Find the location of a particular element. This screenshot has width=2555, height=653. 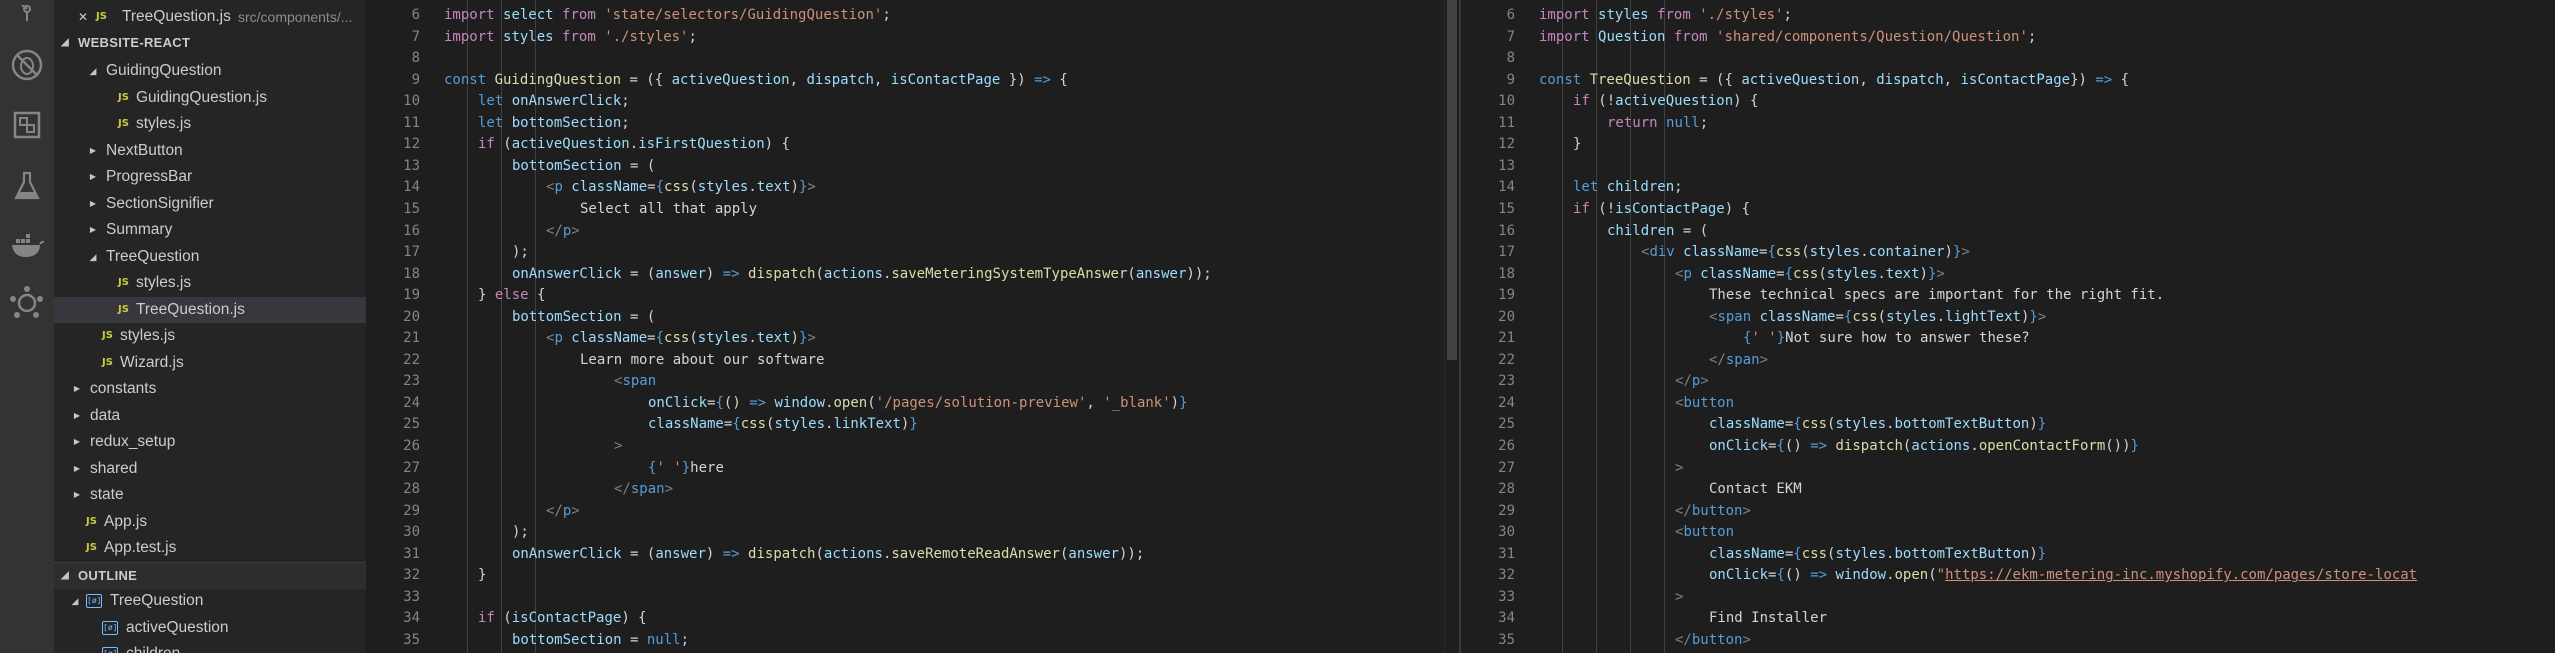

tree-folder: ◢ TreeQuestion is located at coordinates (210, 257).